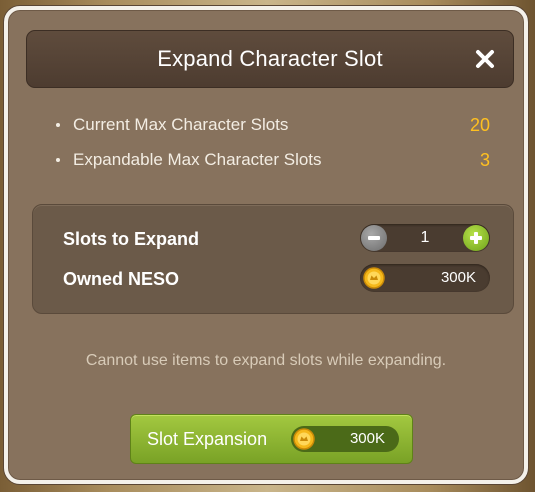  I want to click on slots-to-expand-label: Slots to Expand, so click(131, 239).